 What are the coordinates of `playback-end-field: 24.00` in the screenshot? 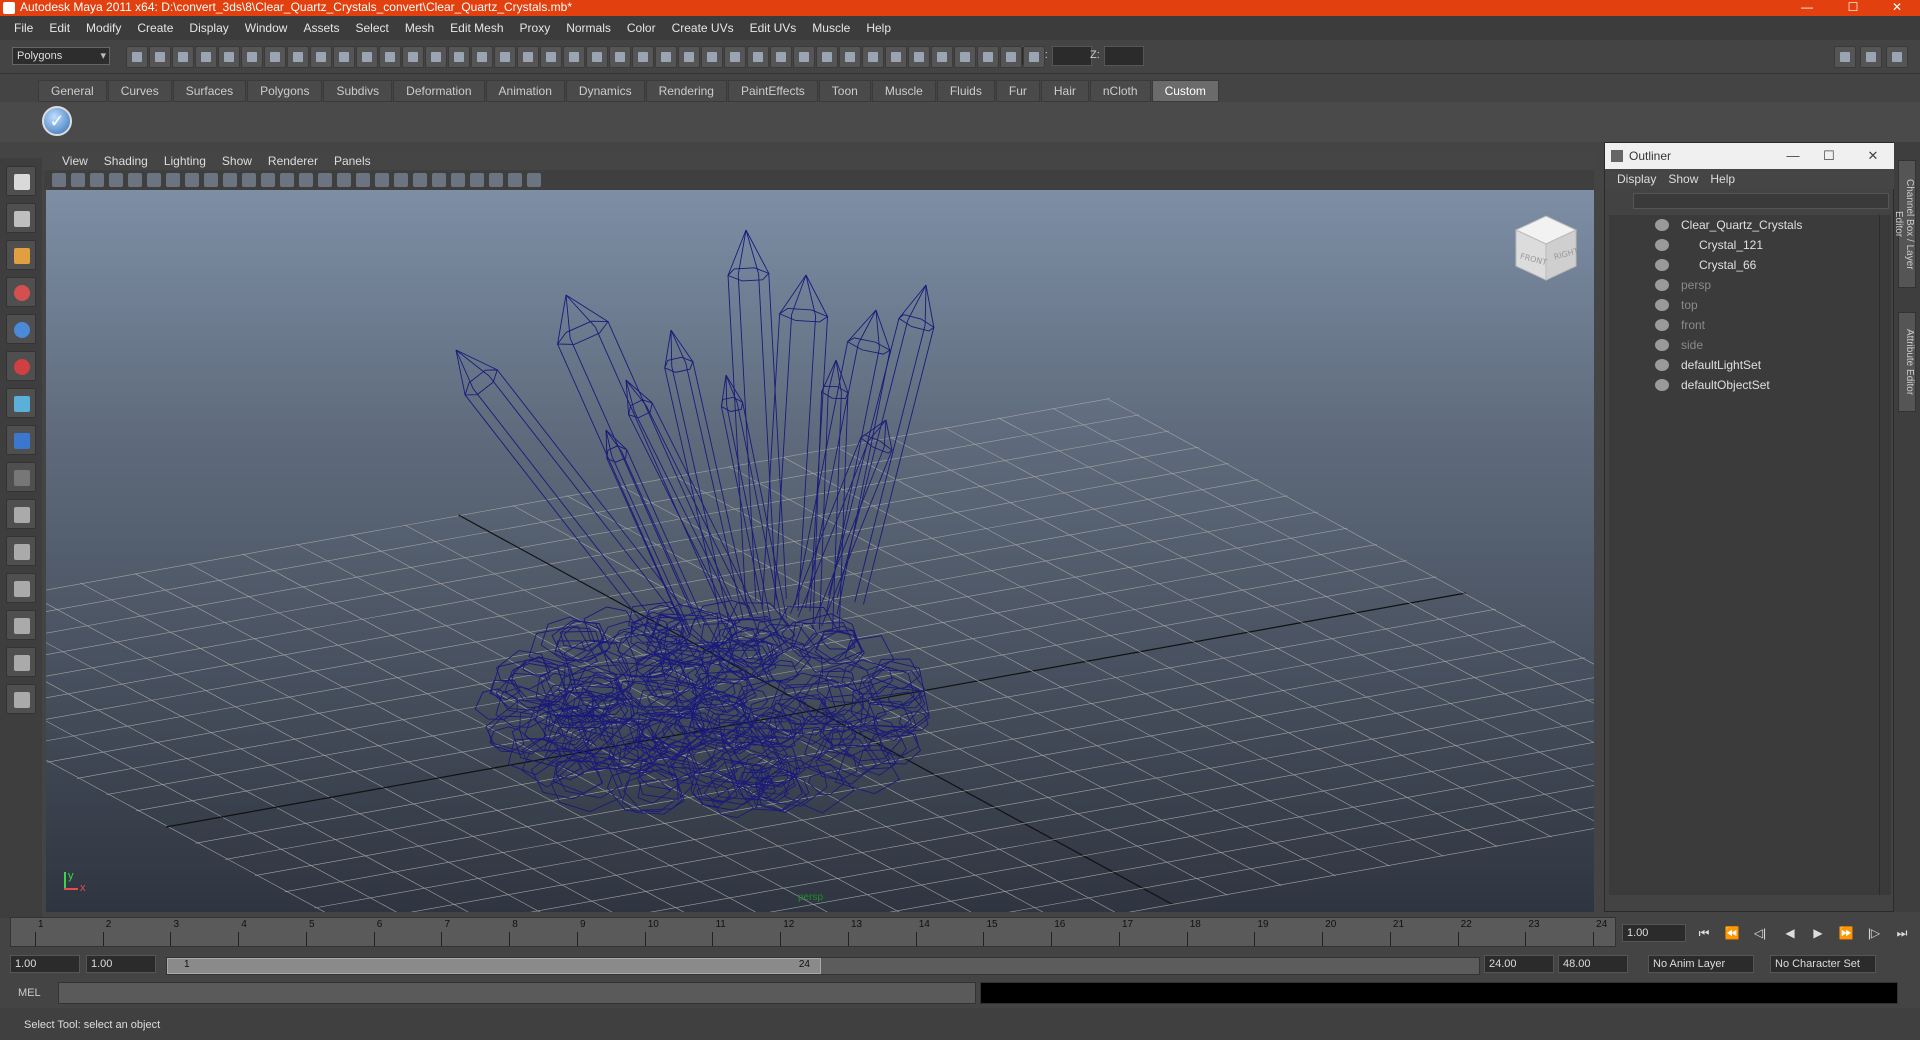 It's located at (1519, 964).